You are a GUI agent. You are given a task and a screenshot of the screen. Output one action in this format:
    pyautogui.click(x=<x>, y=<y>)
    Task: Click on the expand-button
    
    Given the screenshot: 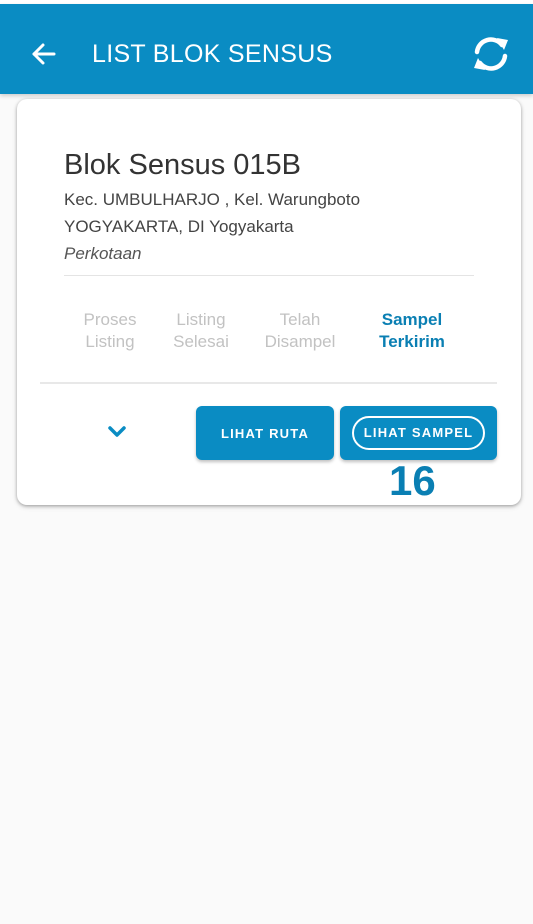 What is the action you would take?
    pyautogui.click(x=117, y=432)
    